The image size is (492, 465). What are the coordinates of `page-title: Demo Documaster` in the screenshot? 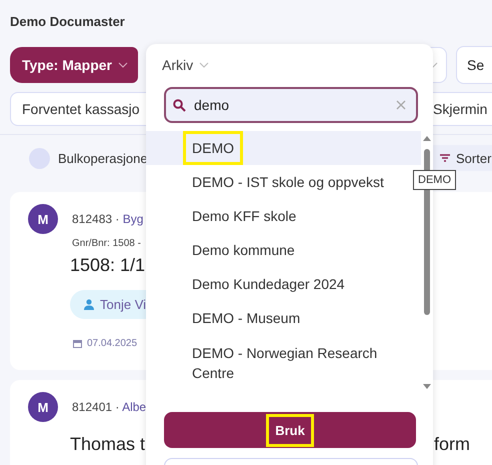 It's located at (67, 22).